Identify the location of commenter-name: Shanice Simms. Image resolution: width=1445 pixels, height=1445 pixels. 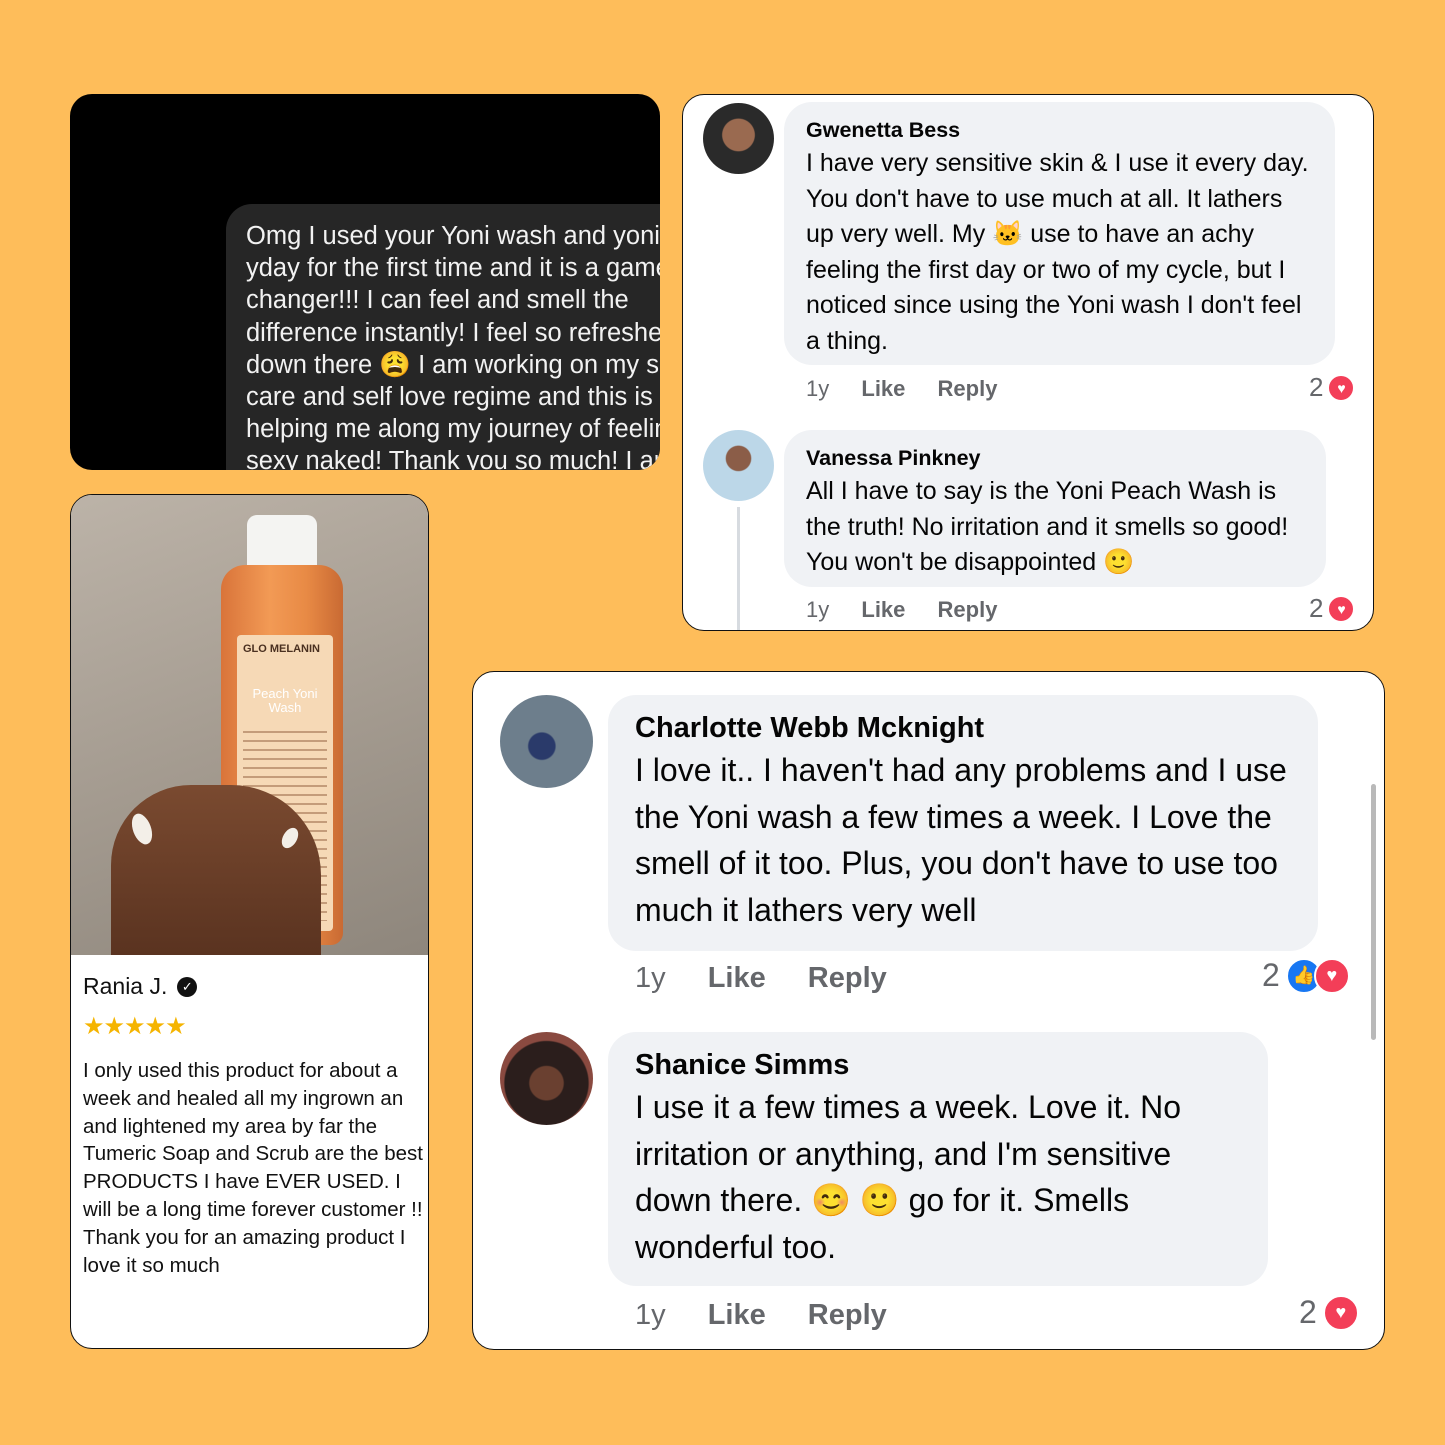
(939, 1065).